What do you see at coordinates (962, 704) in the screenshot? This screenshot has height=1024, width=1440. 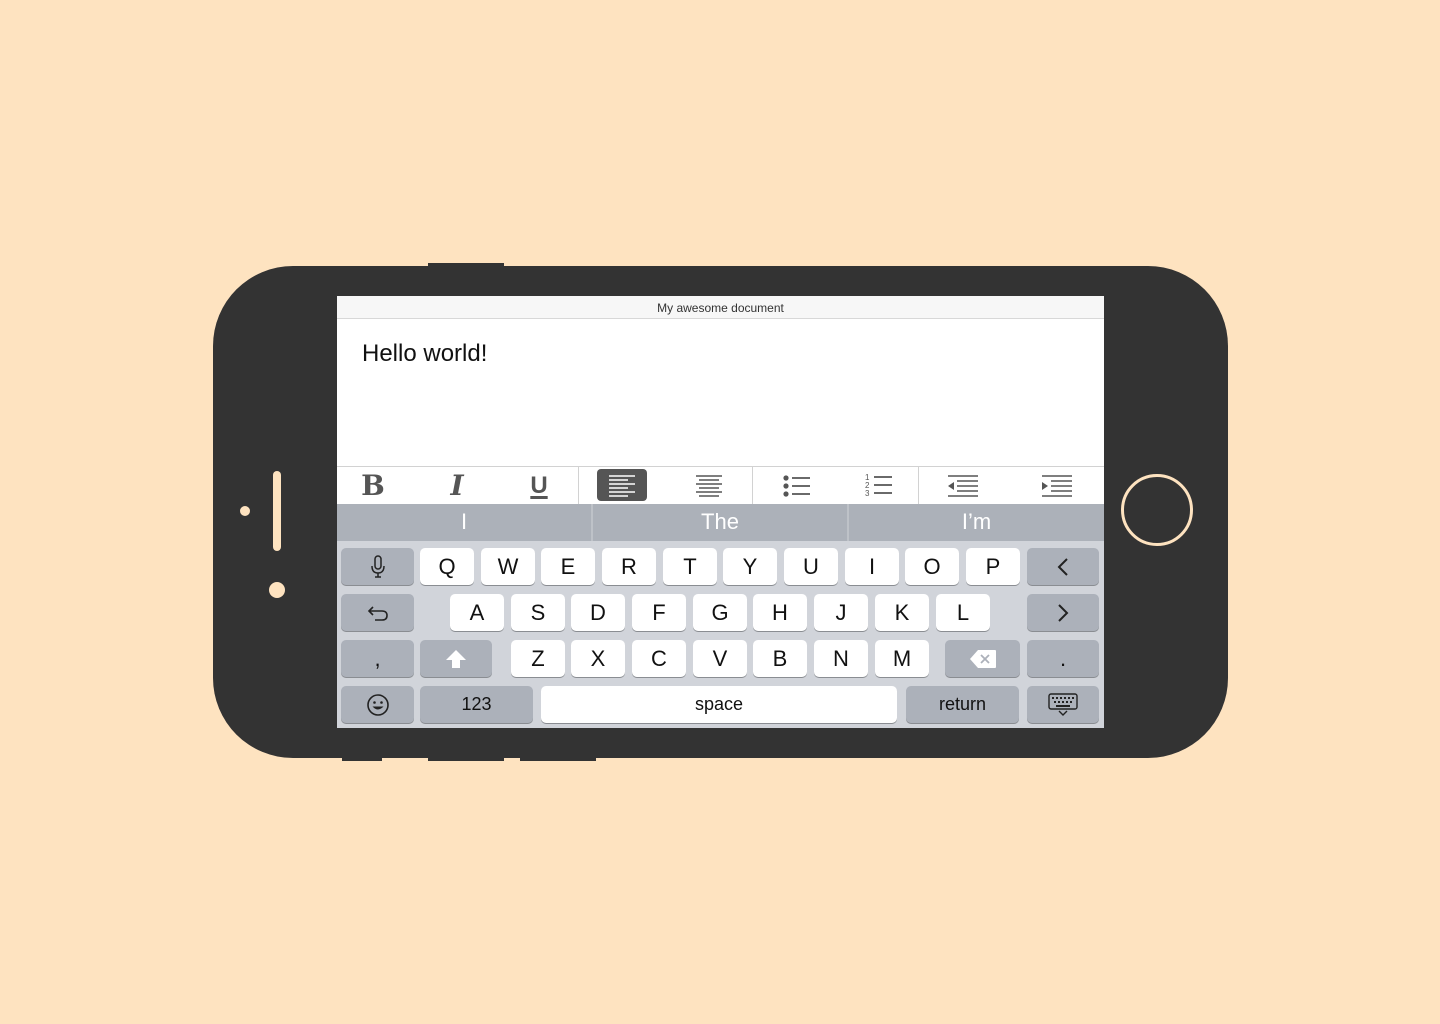 I see `return-key: return` at bounding box center [962, 704].